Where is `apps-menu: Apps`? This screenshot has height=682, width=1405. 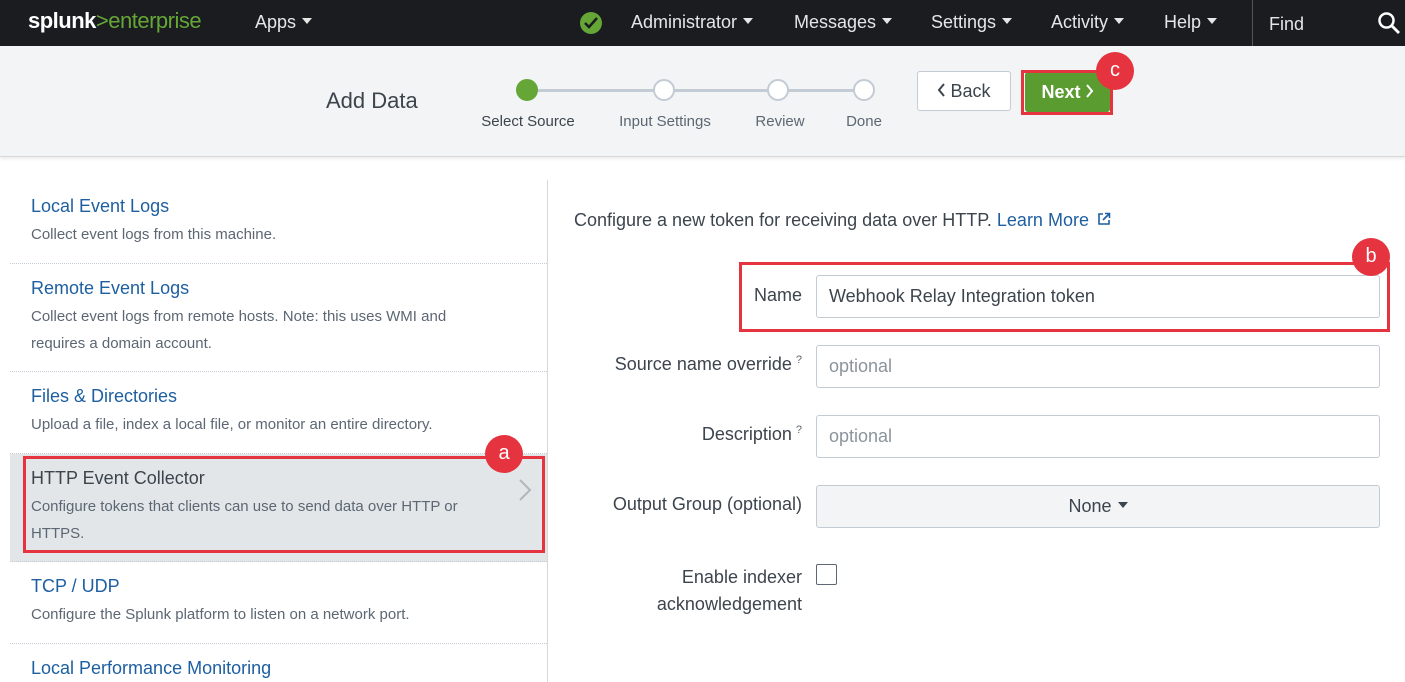 apps-menu: Apps is located at coordinates (284, 22).